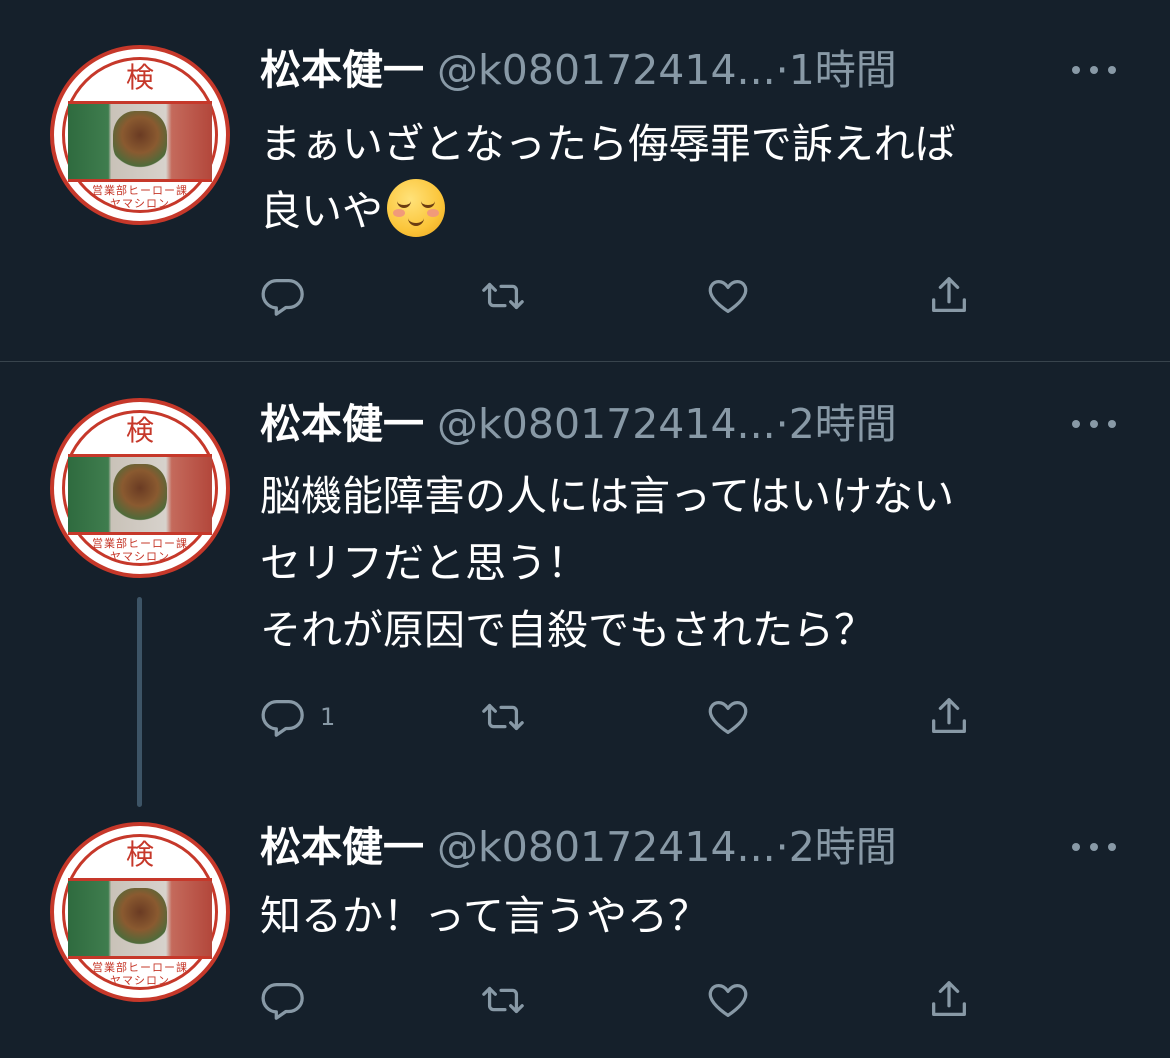 This screenshot has width=1170, height=1058. What do you see at coordinates (484, 916) in the screenshot?
I see `tweet-text: 知るか！って言うやろ？` at bounding box center [484, 916].